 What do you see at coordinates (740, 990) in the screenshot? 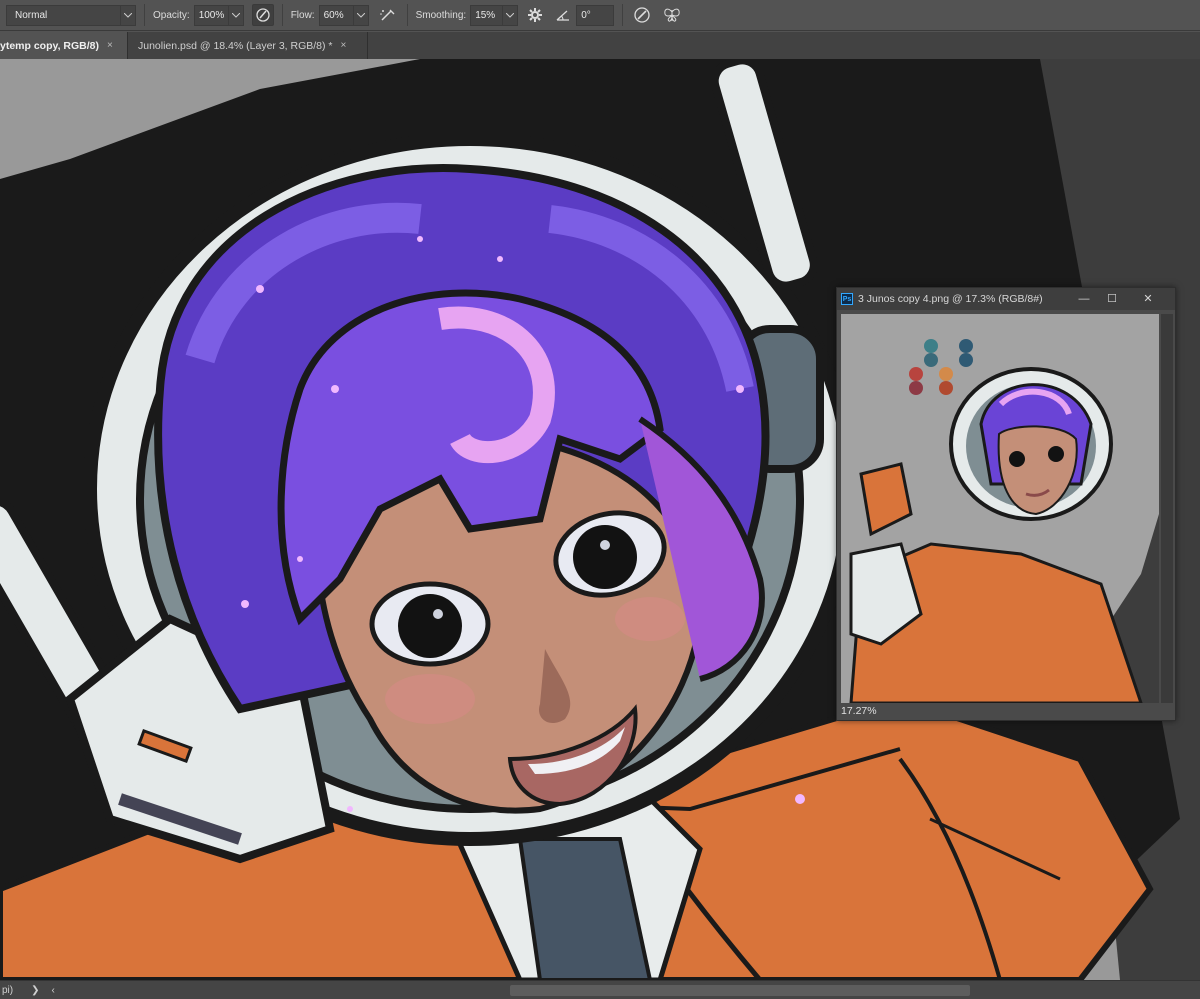
I see `horizontal-scrollbar-thumb` at bounding box center [740, 990].